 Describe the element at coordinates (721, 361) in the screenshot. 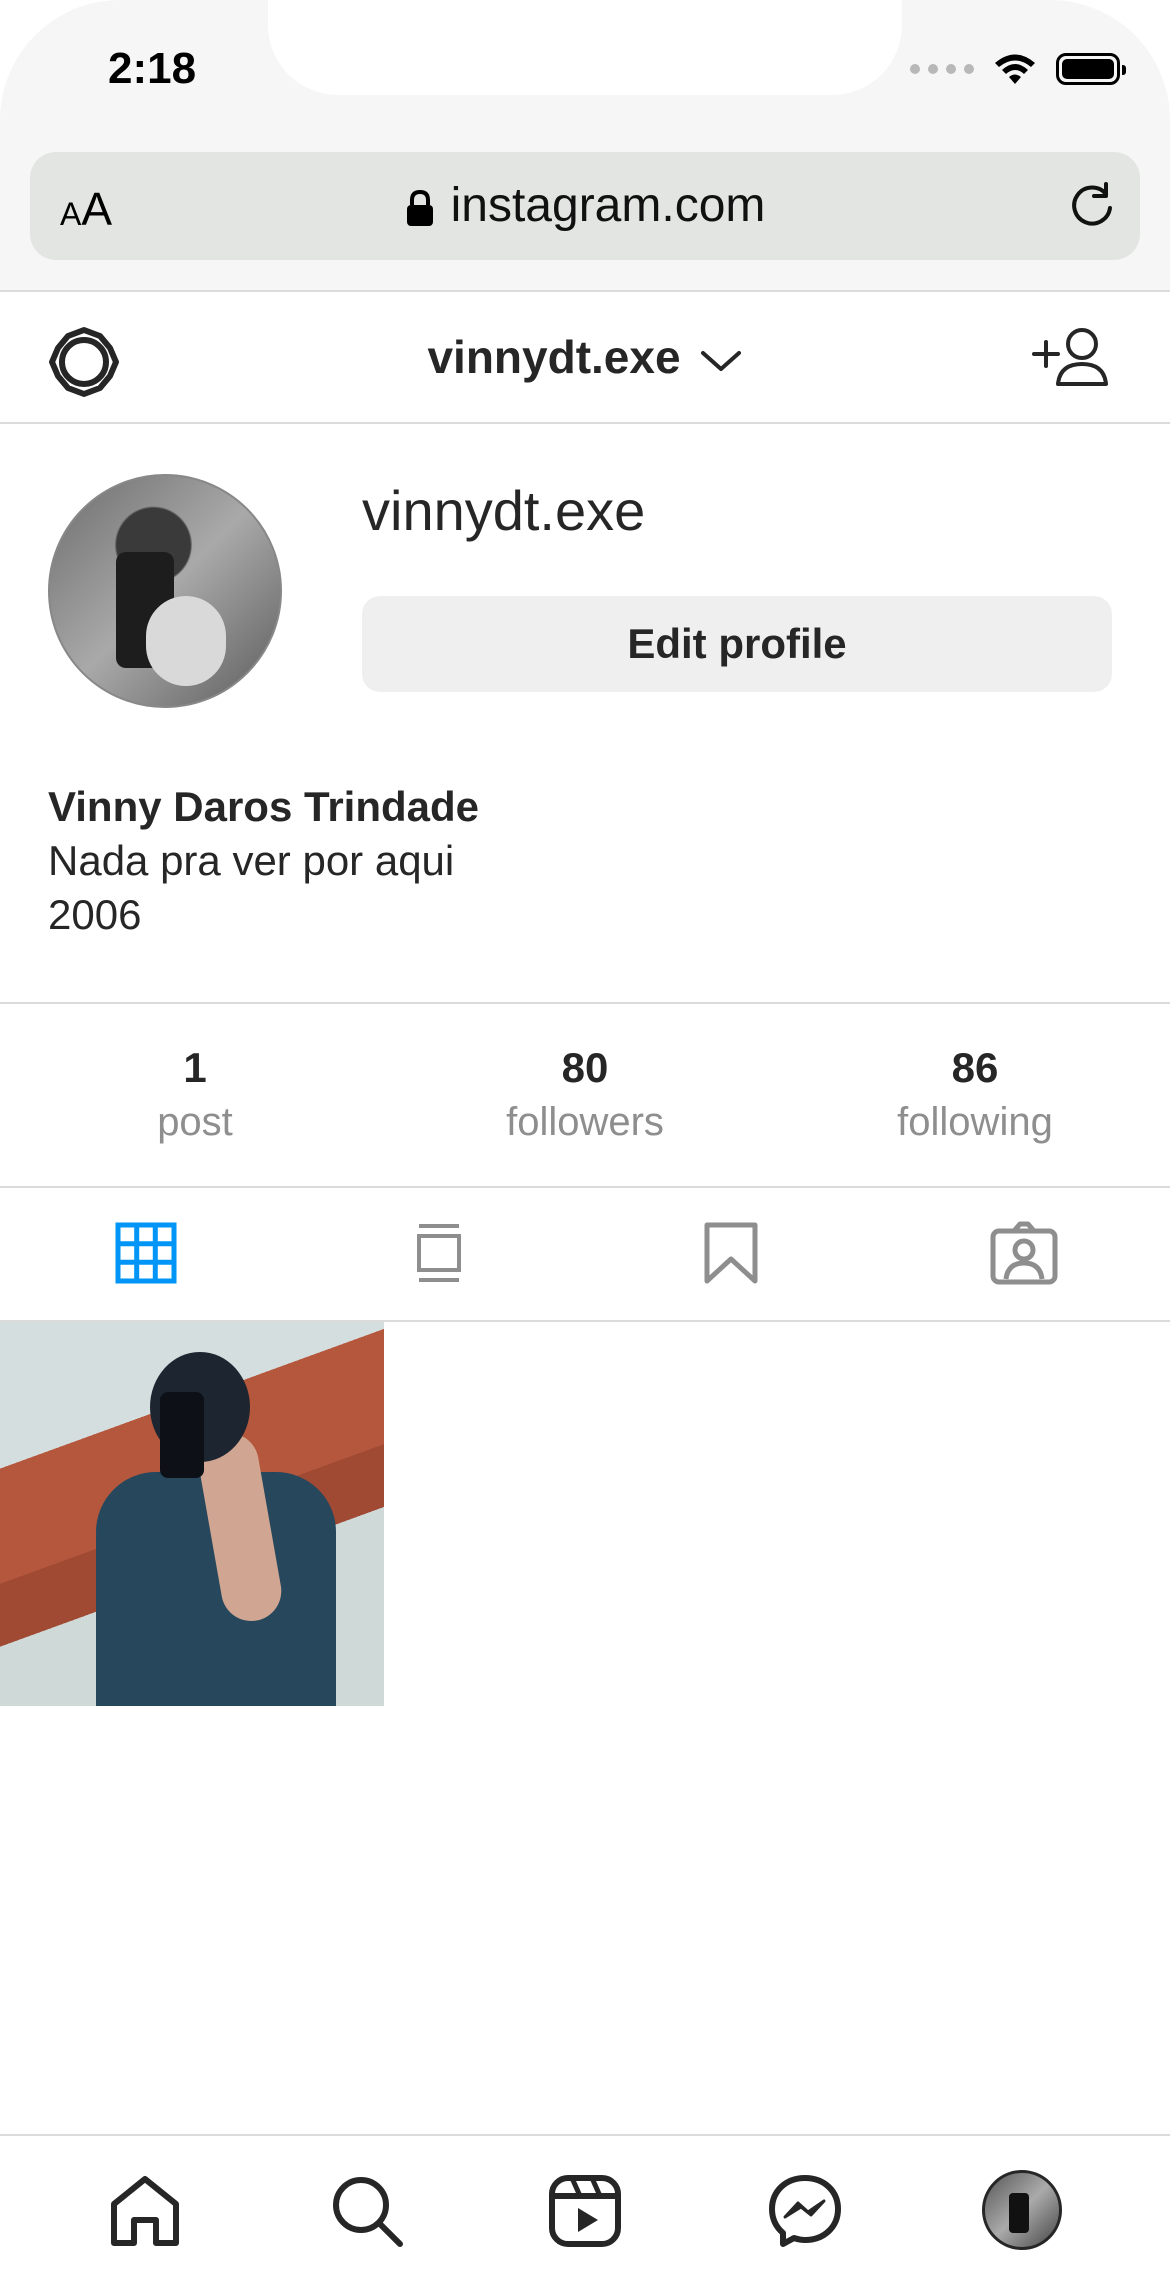

I see `chevron-down-icon` at that location.